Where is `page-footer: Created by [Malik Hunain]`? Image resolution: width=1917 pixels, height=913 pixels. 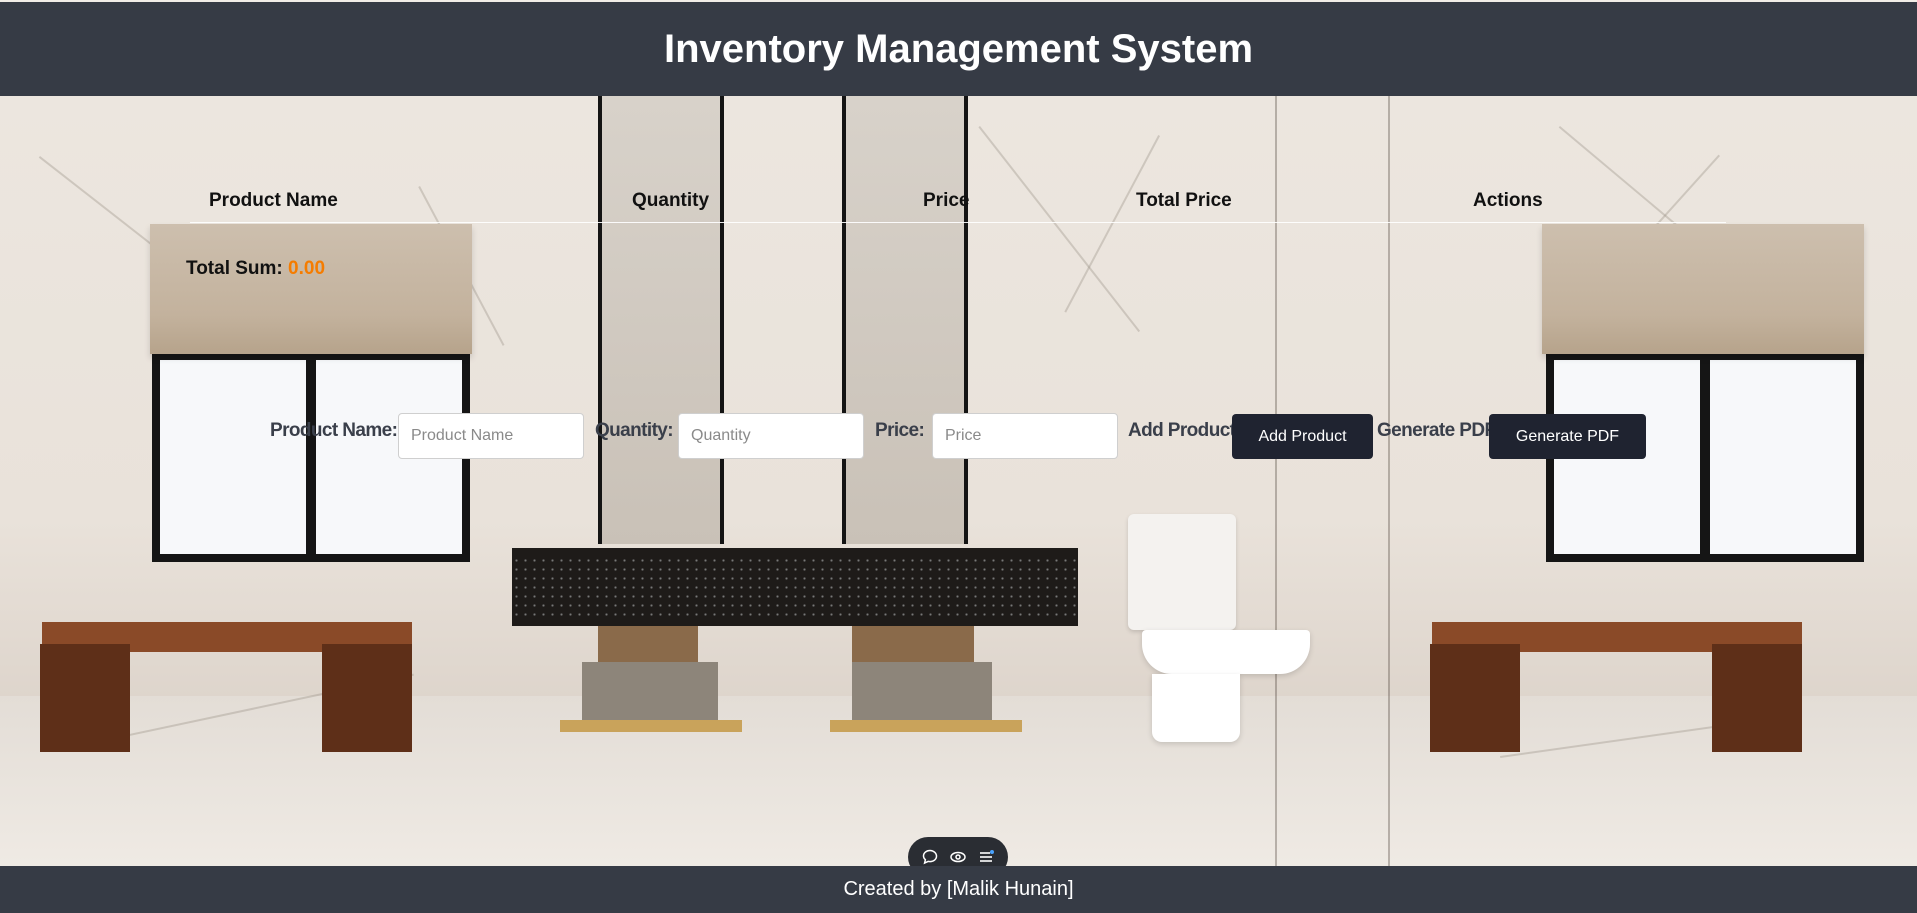 page-footer: Created by [Malik Hunain] is located at coordinates (958, 889).